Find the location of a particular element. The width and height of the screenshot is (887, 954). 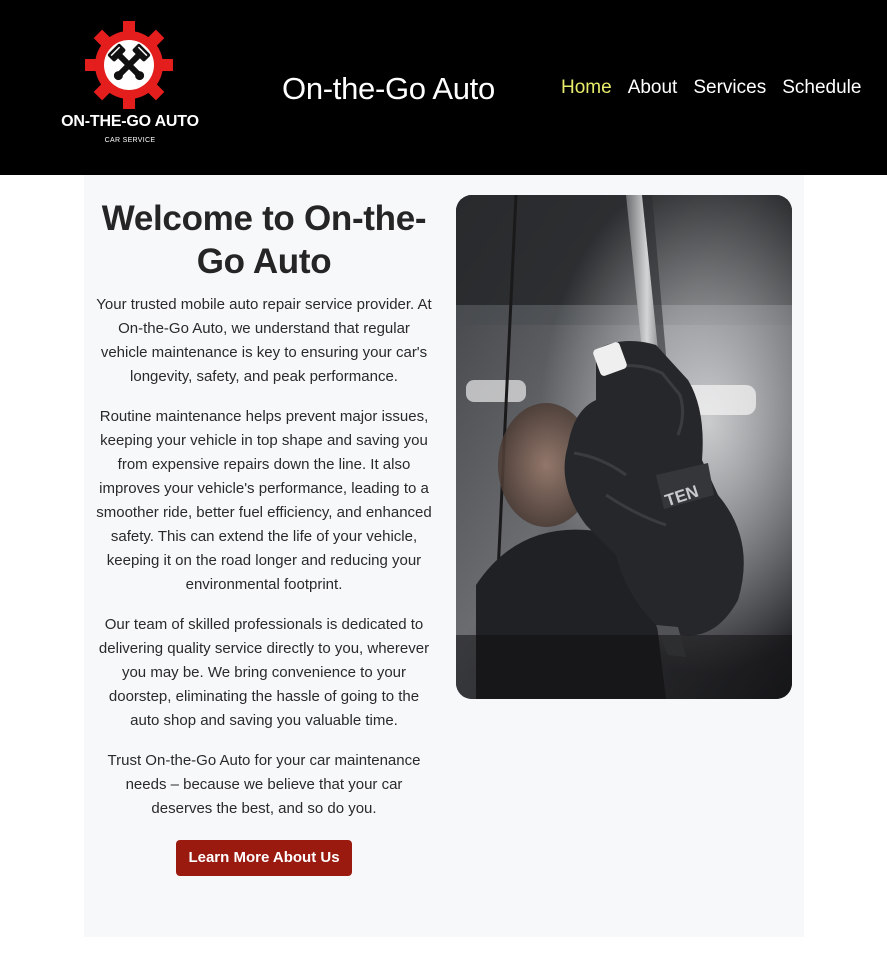

nav-services-link: Services is located at coordinates (729, 89).